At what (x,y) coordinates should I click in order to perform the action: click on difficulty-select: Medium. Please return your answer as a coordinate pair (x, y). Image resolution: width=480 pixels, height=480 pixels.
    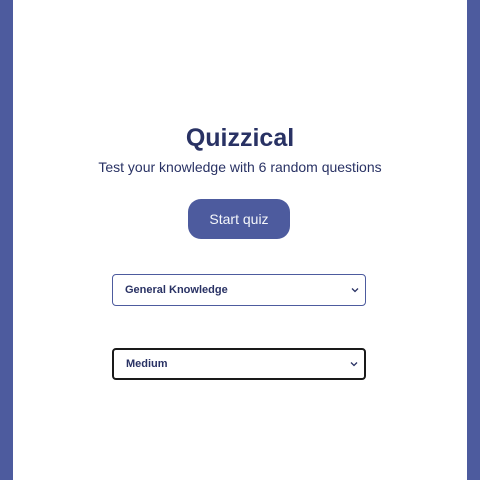
    Looking at the image, I should click on (239, 364).